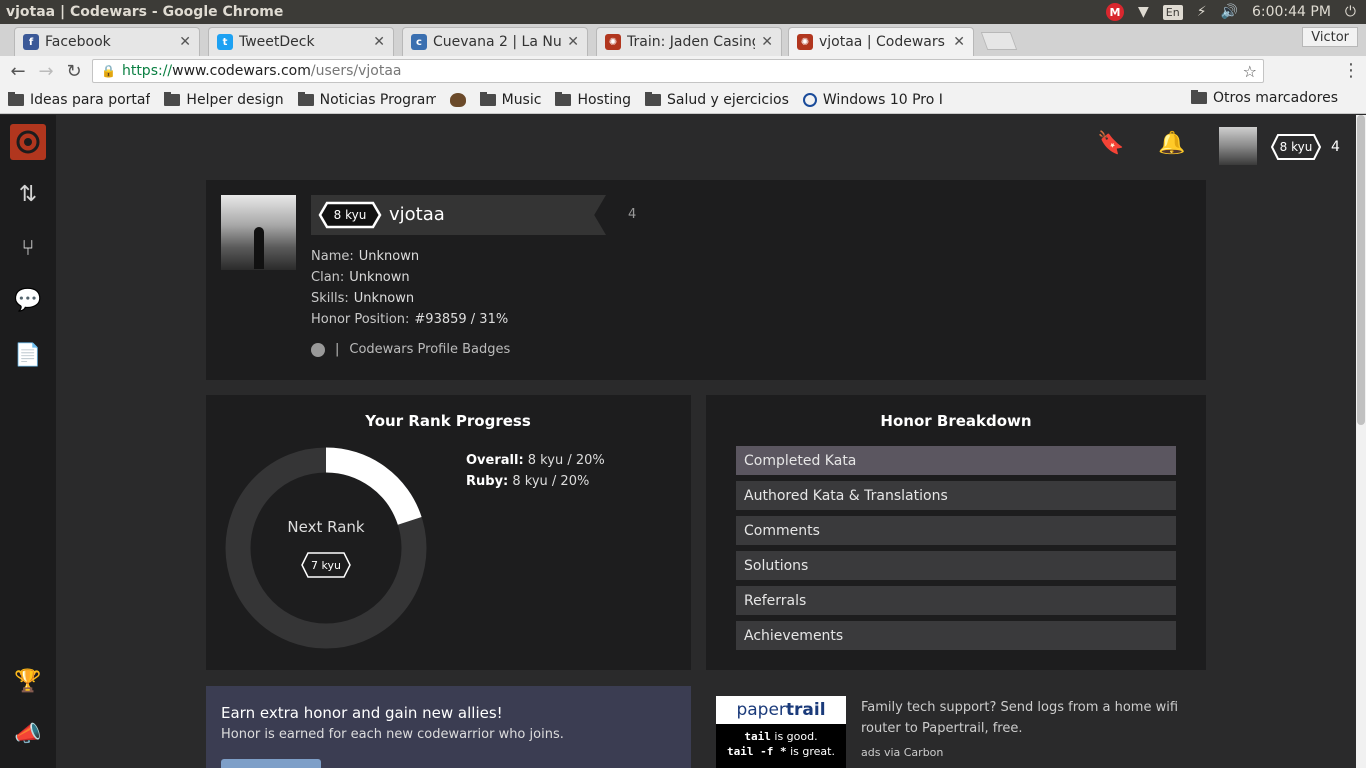 The width and height of the screenshot is (1366, 768). What do you see at coordinates (389, 256) in the screenshot?
I see `name-value: Unknown` at bounding box center [389, 256].